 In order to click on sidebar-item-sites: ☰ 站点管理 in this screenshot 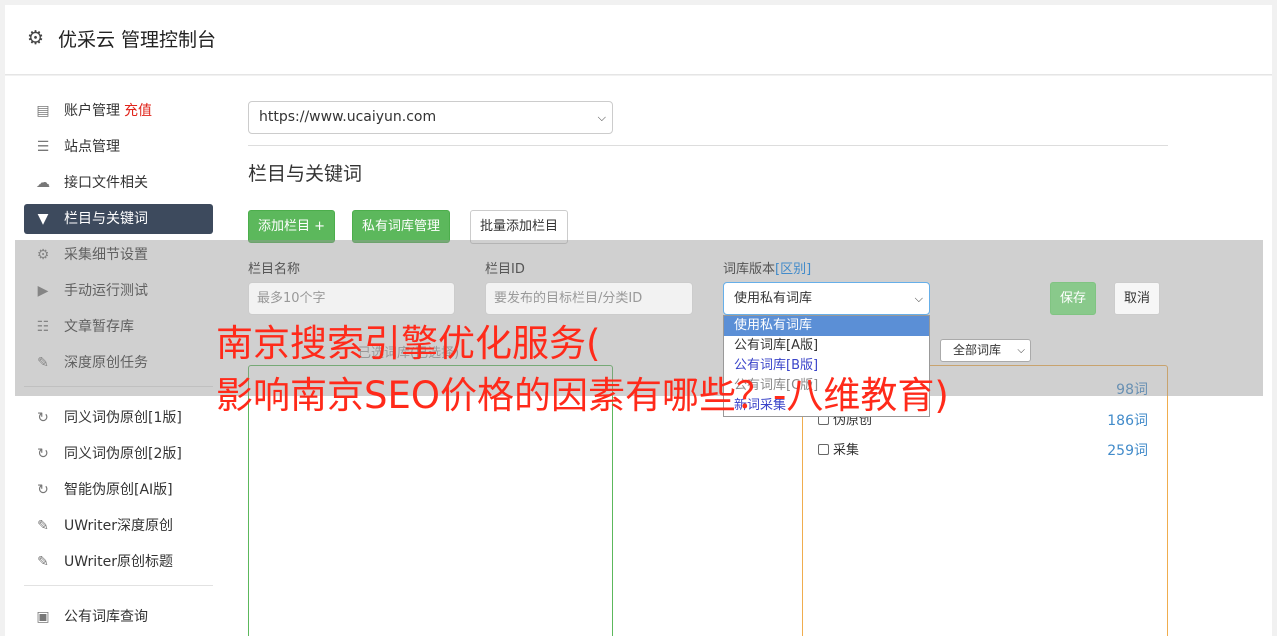, I will do `click(118, 147)`.